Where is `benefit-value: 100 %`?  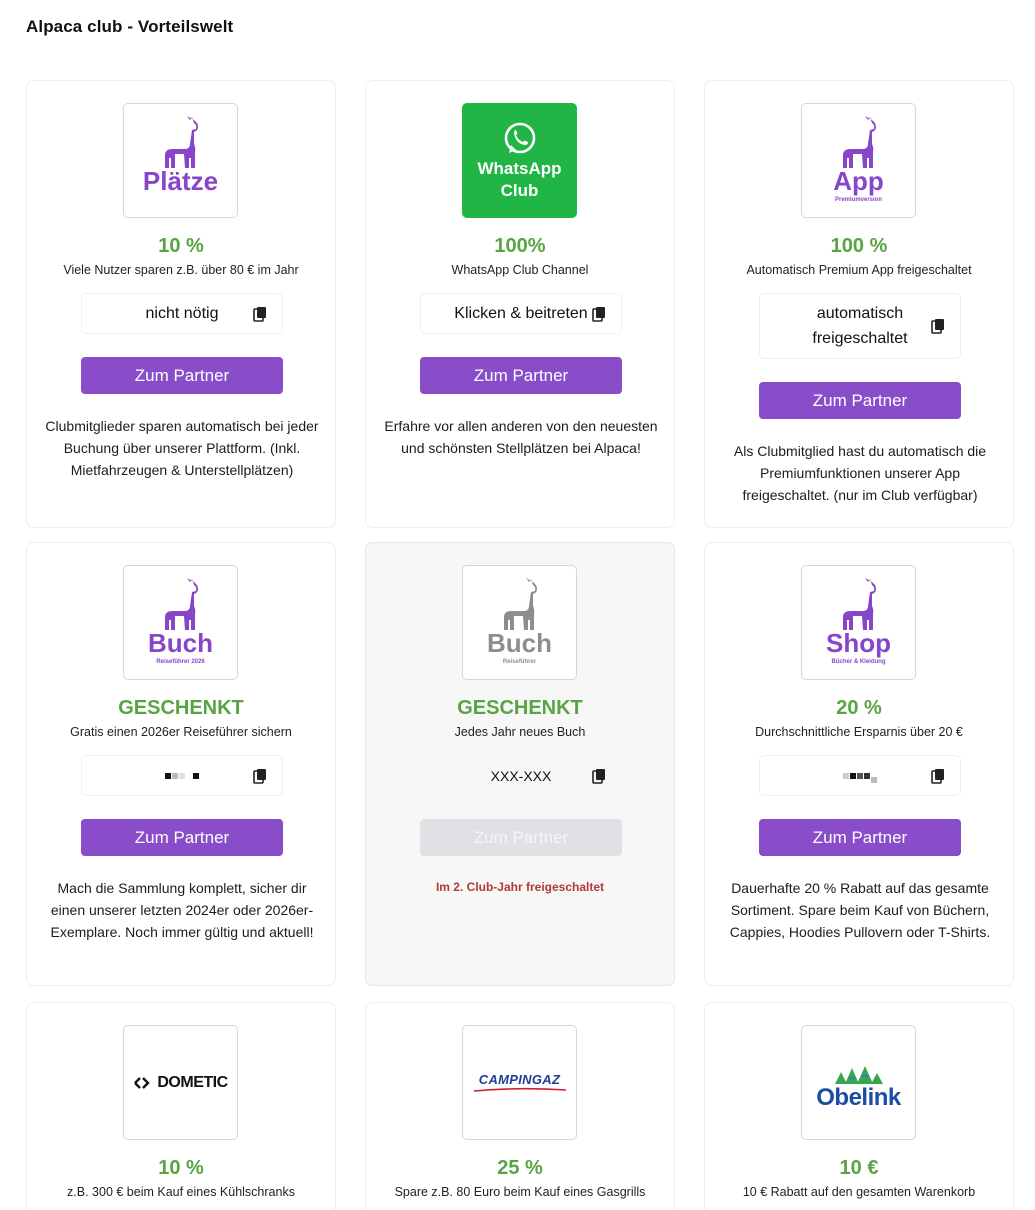
benefit-value: 100 % is located at coordinates (859, 246).